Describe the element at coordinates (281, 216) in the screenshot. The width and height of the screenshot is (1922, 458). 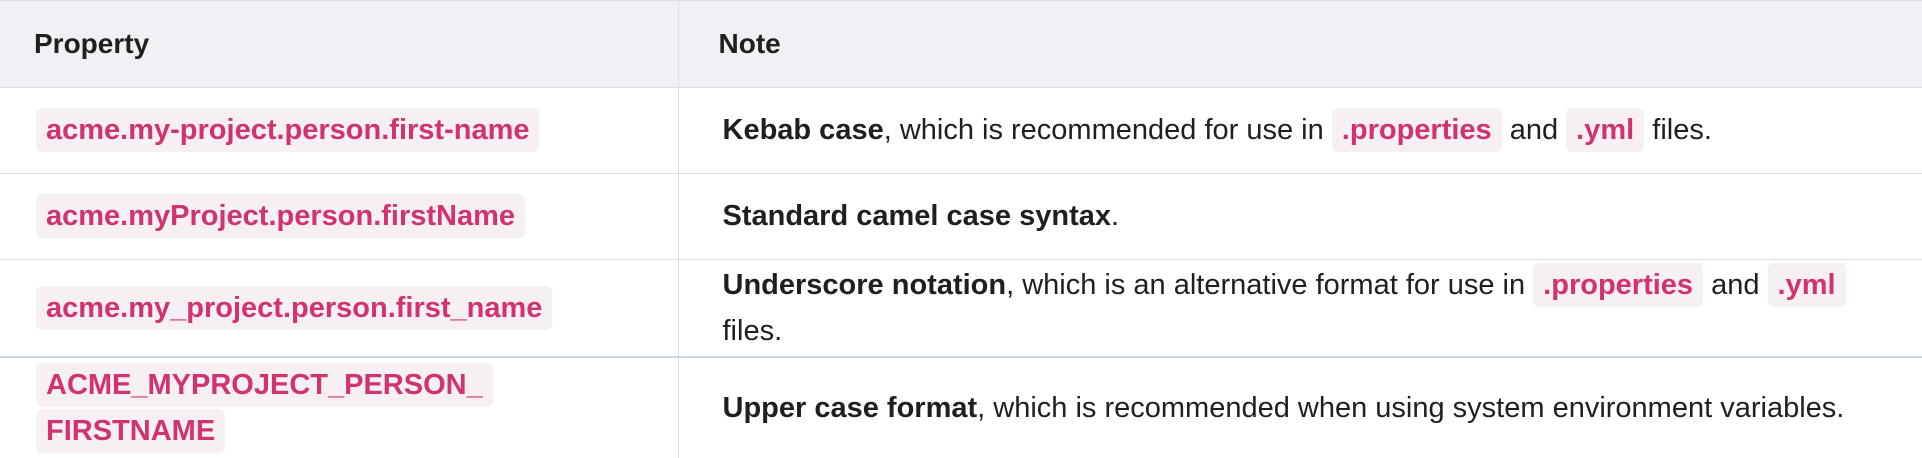
I see `property-code: acme.myProject.person.firstName` at that location.